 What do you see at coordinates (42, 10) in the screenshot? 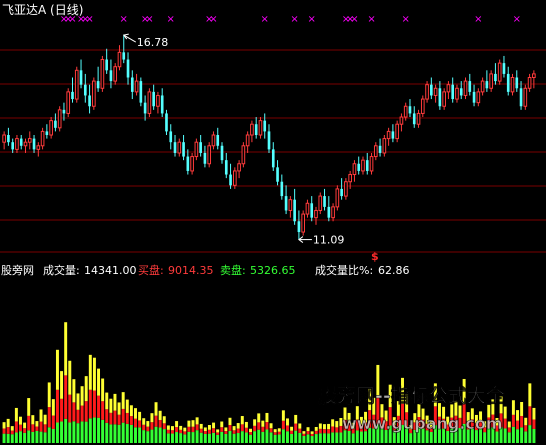
I see `page-title: 飞亚达A (日线)` at bounding box center [42, 10].